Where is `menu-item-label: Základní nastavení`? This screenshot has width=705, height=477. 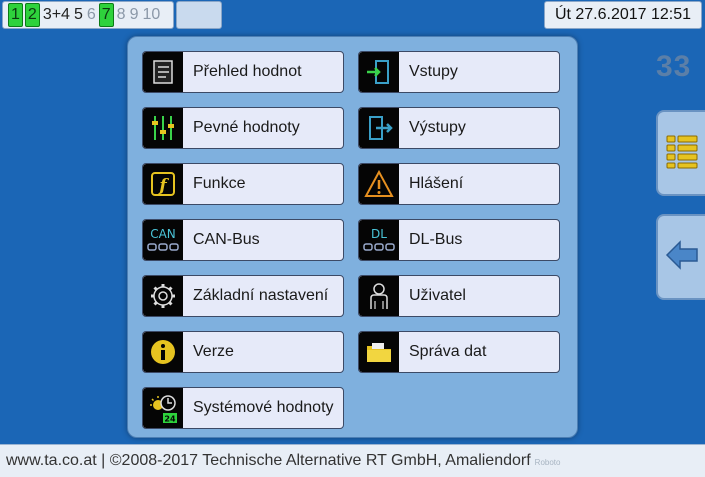
menu-item-label: Základní nastavení is located at coordinates (261, 295).